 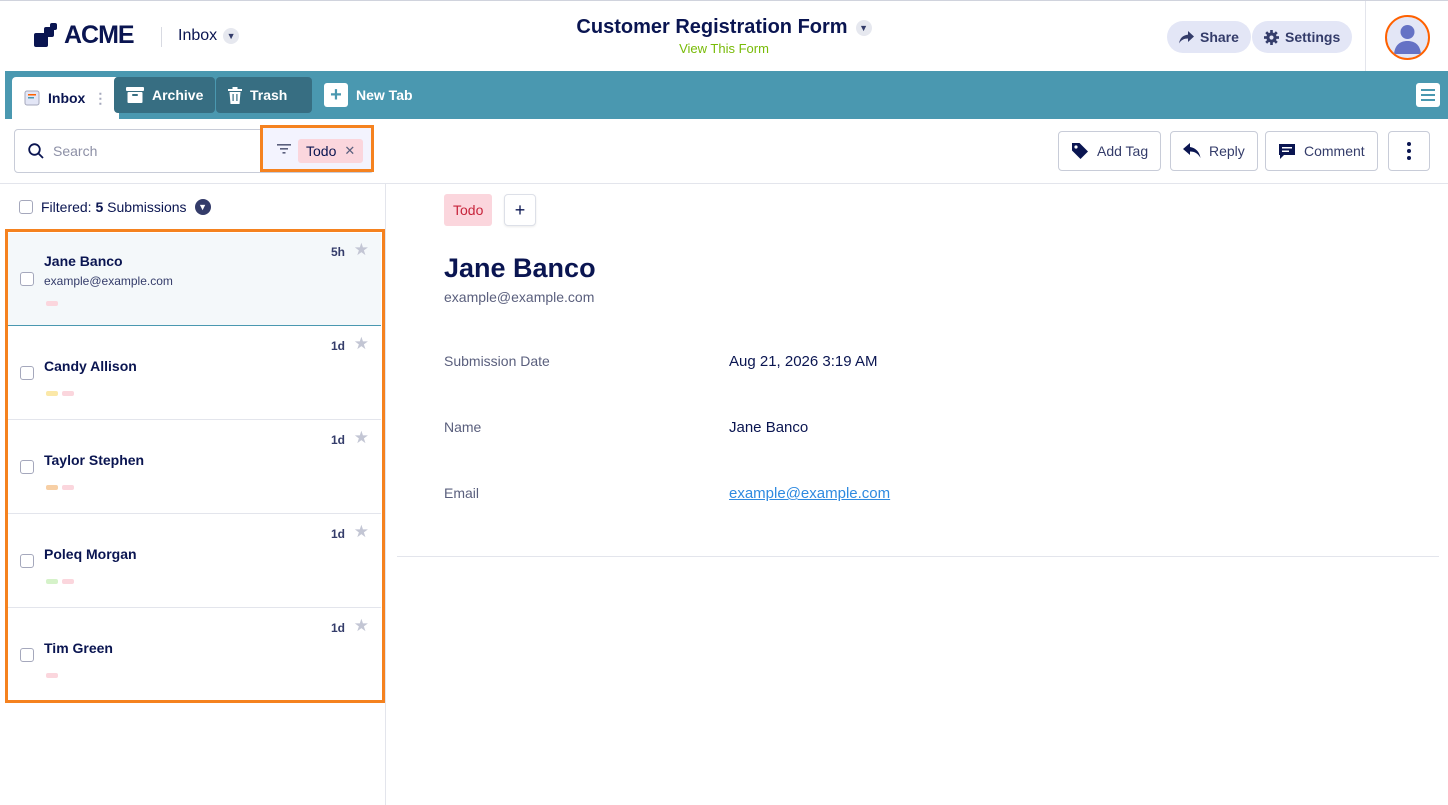 I want to click on detail-tag-todo: Todo, so click(x=468, y=210).